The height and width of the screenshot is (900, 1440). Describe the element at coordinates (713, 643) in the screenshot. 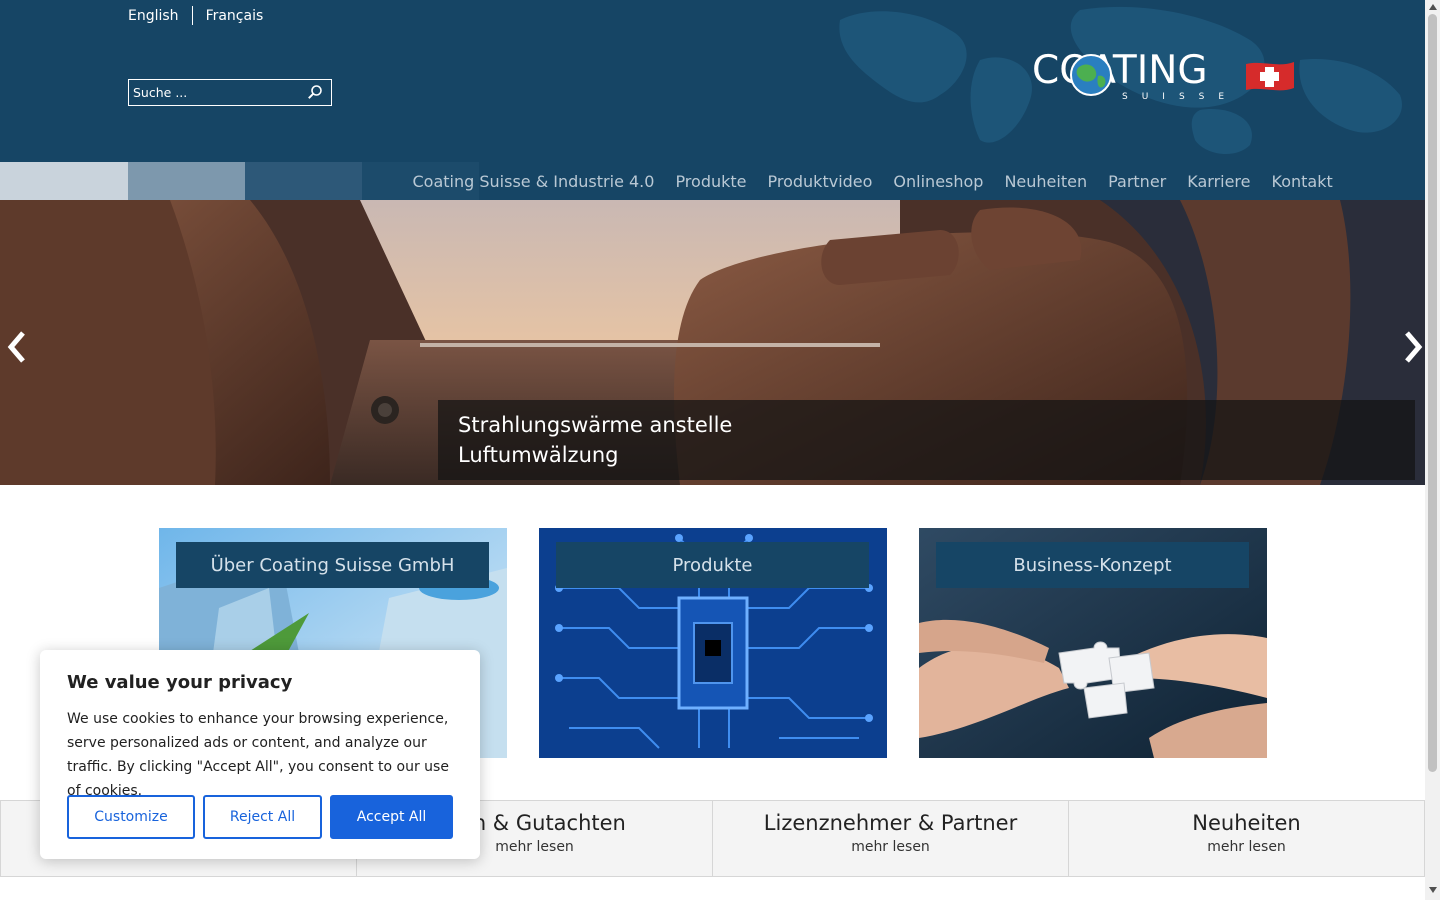

I see `tile-products: Produkte` at that location.